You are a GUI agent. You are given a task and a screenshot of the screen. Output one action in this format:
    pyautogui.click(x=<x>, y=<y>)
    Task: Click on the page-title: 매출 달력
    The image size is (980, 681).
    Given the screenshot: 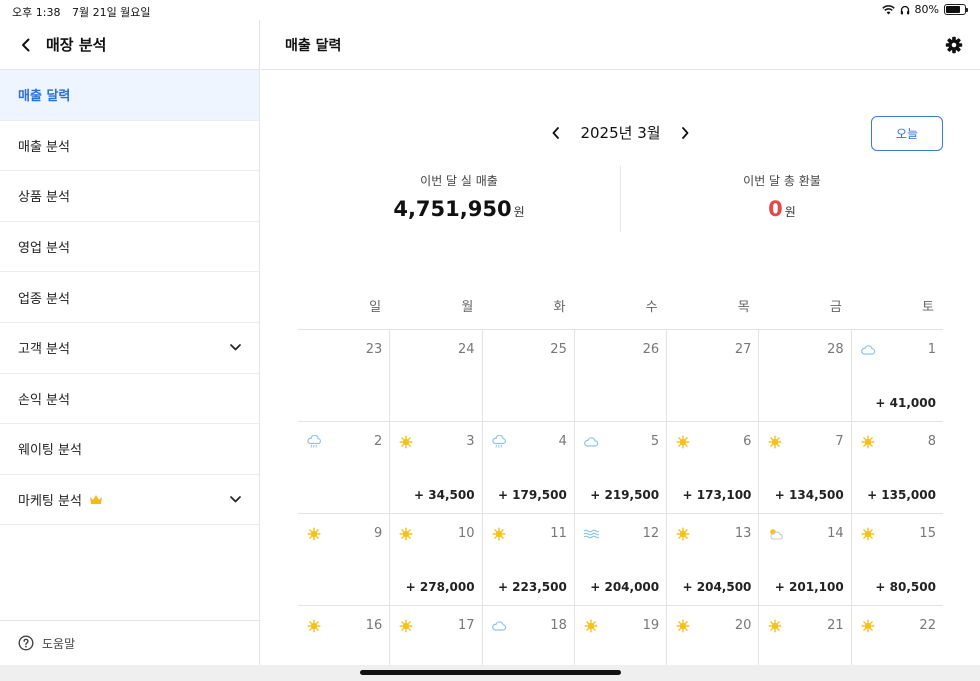 What is the action you would take?
    pyautogui.click(x=313, y=45)
    